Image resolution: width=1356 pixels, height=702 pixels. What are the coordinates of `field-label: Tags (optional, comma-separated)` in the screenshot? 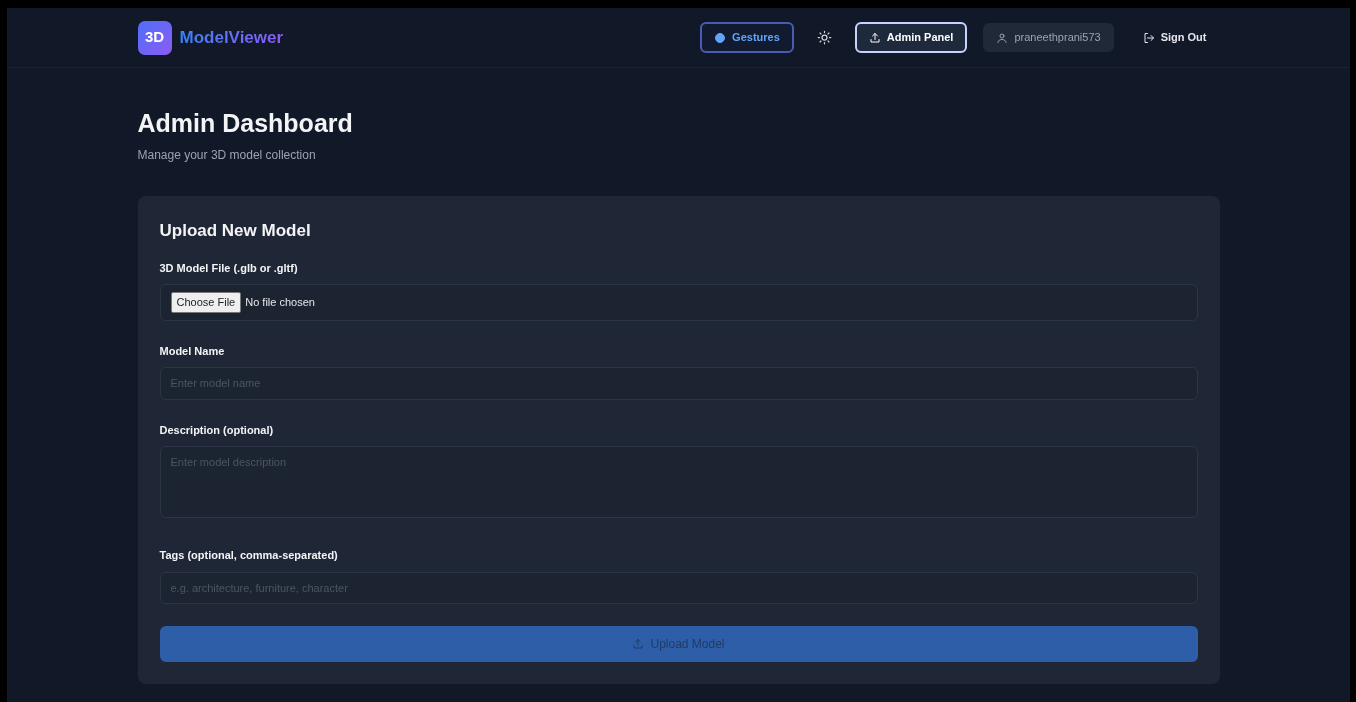 It's located at (249, 555).